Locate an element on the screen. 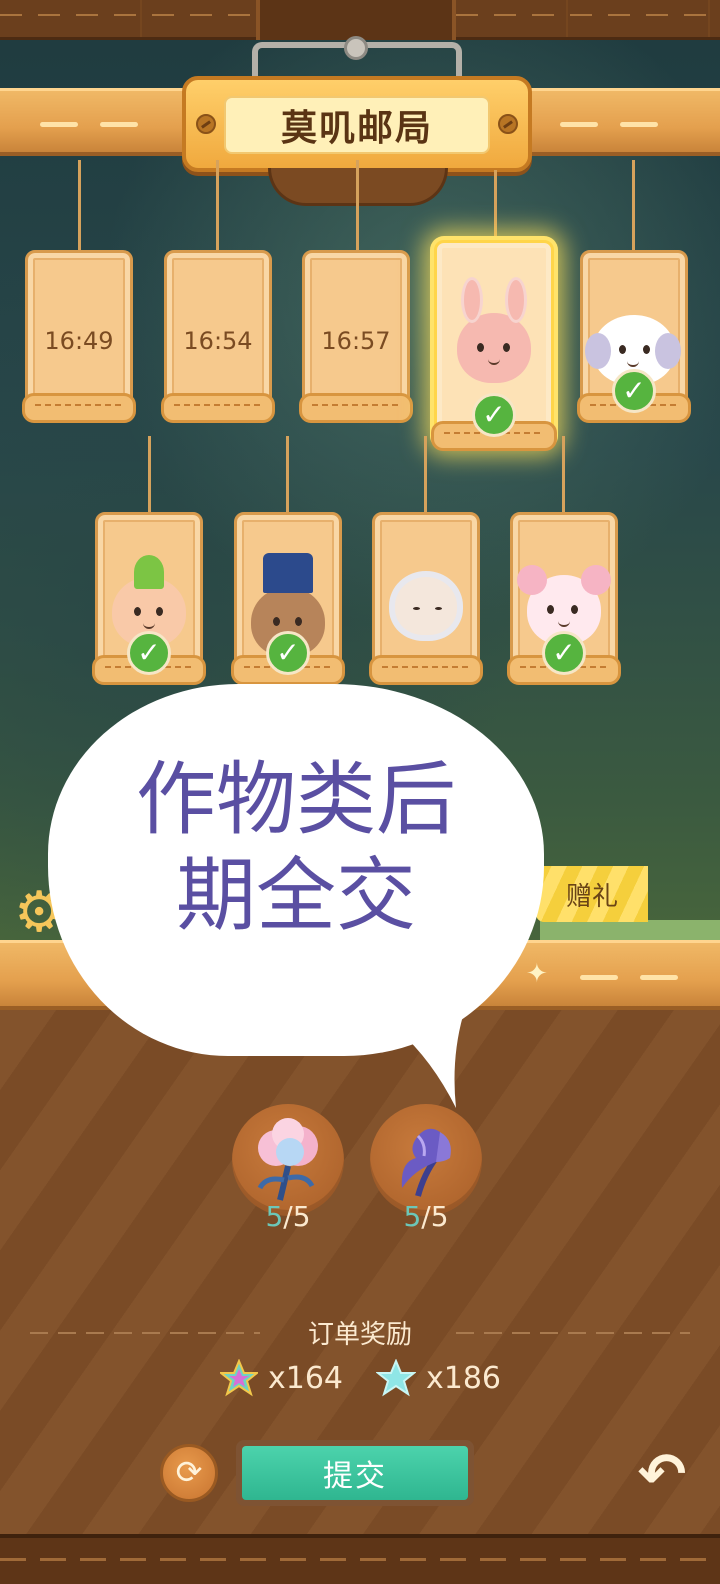  submit-button: 提交 is located at coordinates (355, 1473).